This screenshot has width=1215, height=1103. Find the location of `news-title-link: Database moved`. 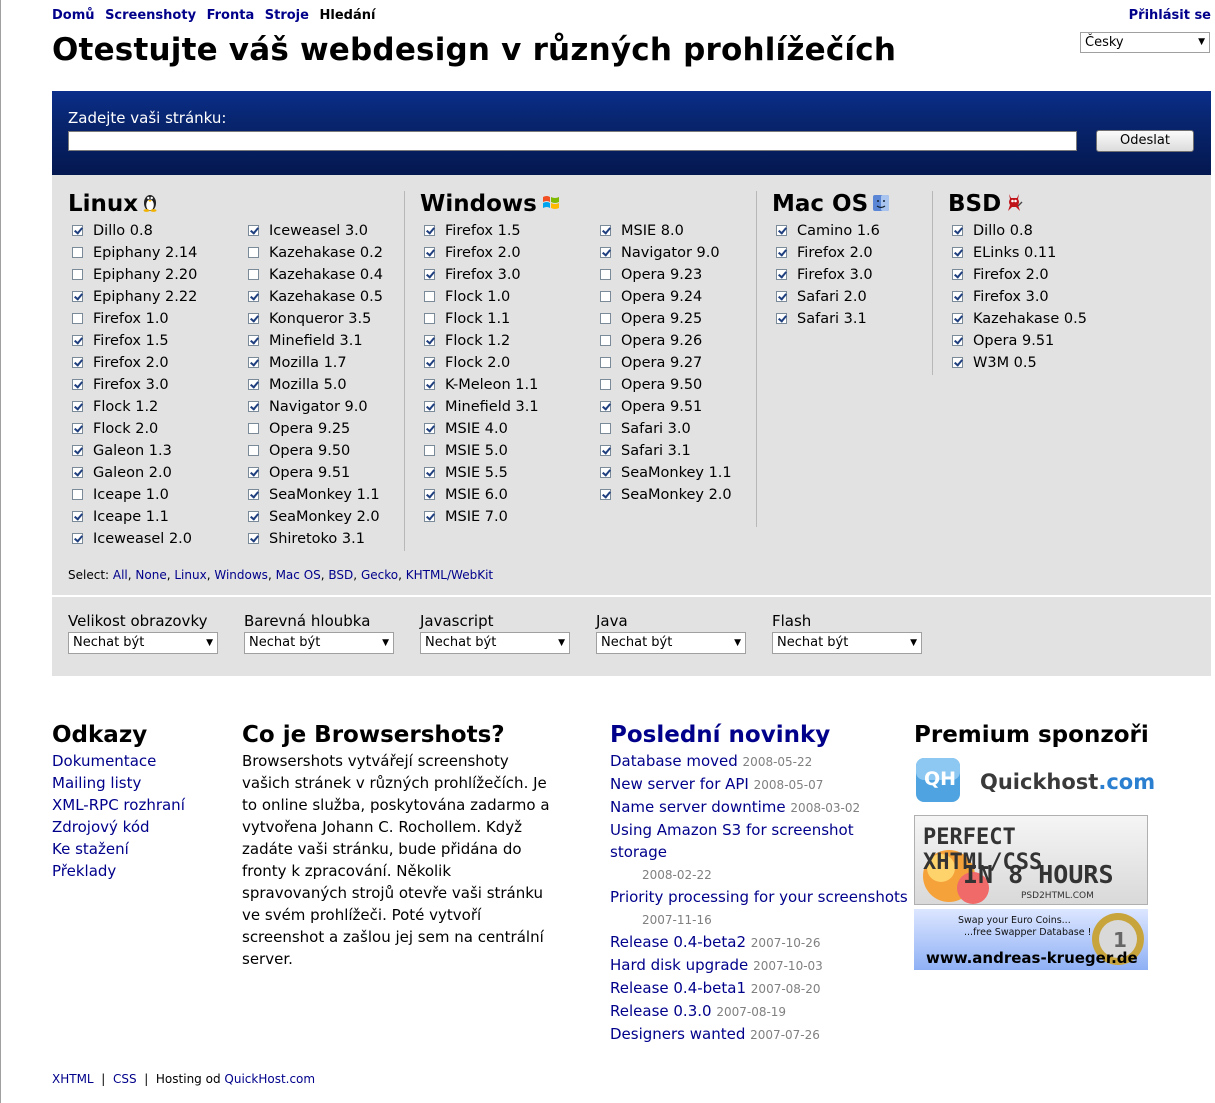

news-title-link: Database moved is located at coordinates (674, 761).